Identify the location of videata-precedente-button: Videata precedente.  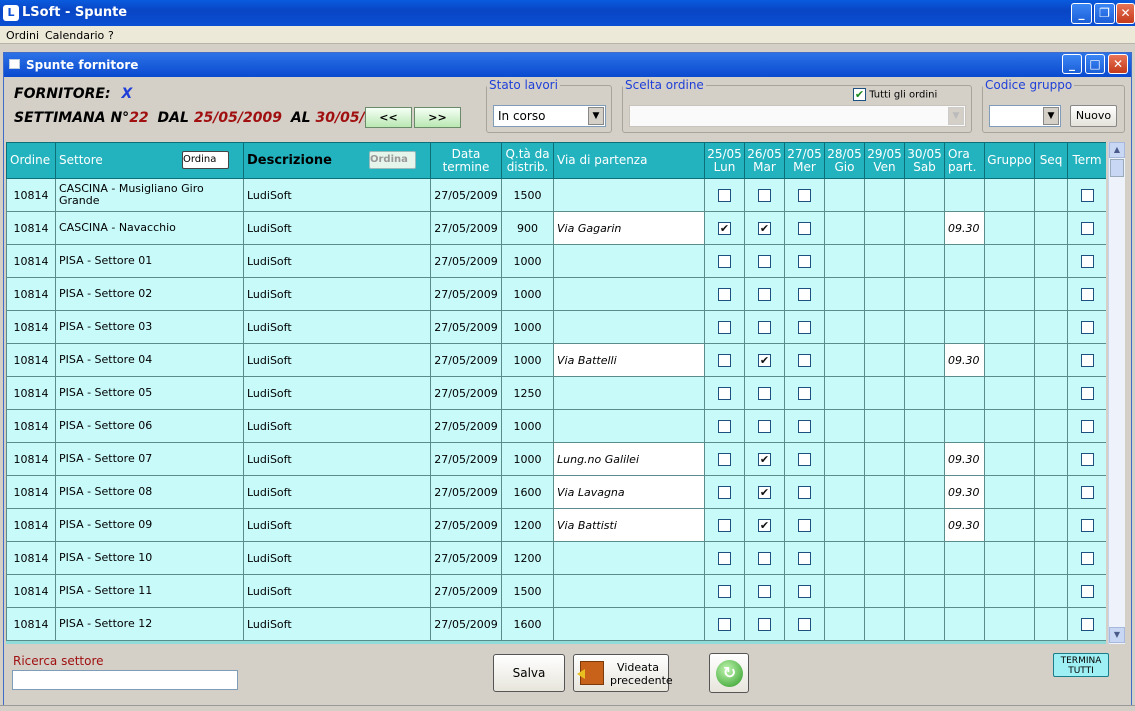
(623, 673).